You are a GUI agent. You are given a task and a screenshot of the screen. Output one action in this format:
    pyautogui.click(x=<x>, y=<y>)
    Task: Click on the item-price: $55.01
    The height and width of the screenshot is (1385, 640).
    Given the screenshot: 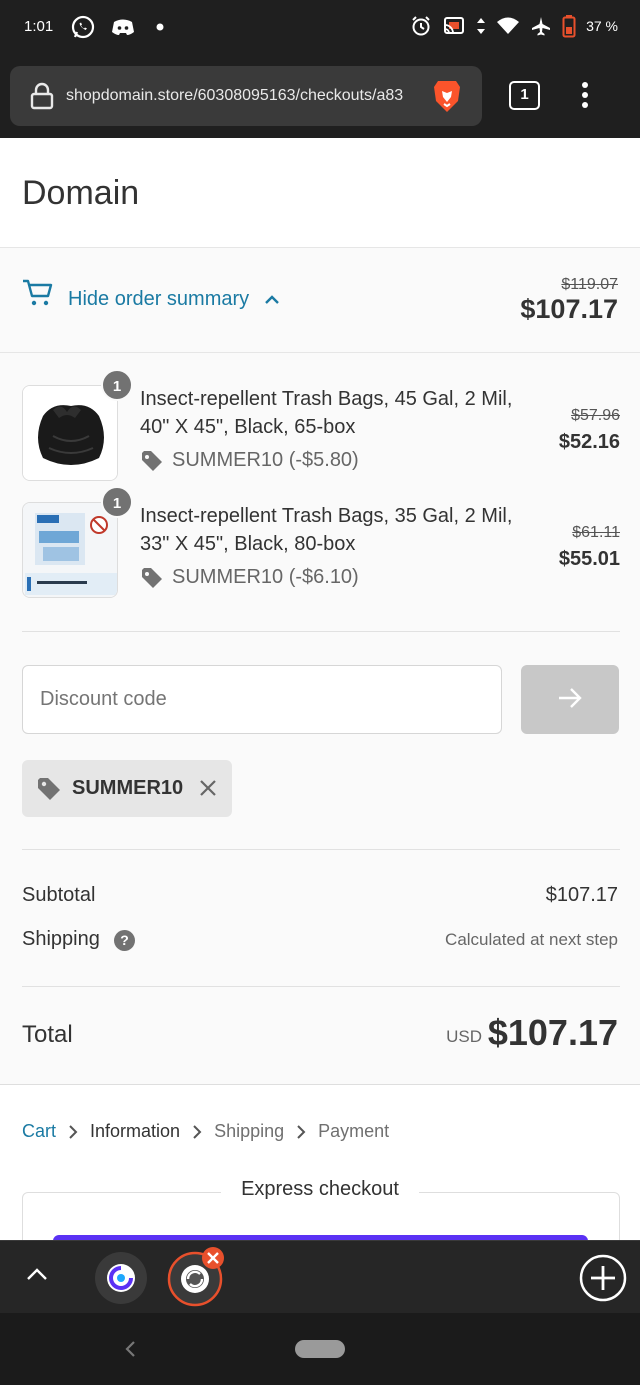 What is the action you would take?
    pyautogui.click(x=589, y=559)
    